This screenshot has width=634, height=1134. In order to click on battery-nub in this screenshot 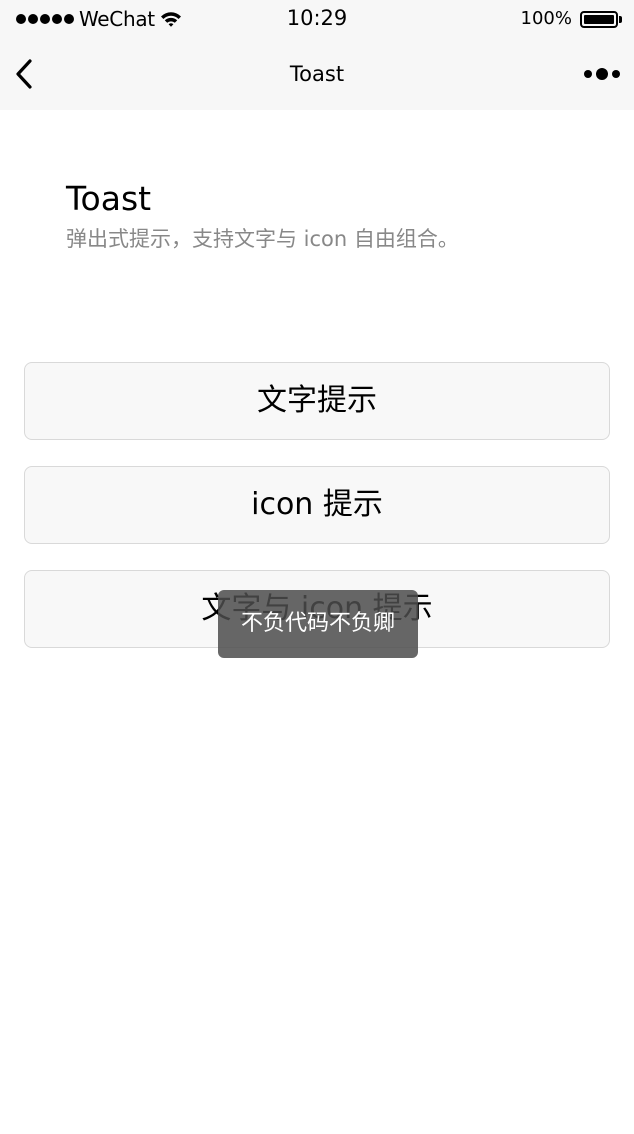, I will do `click(620, 19)`.